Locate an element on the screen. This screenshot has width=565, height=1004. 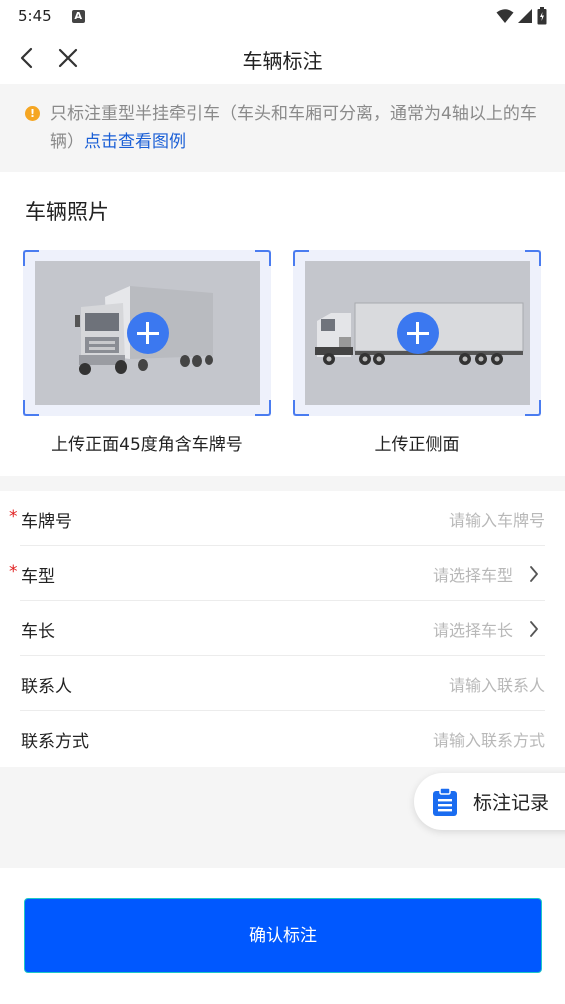
bottom-bar: 确认标注 is located at coordinates (282, 936).